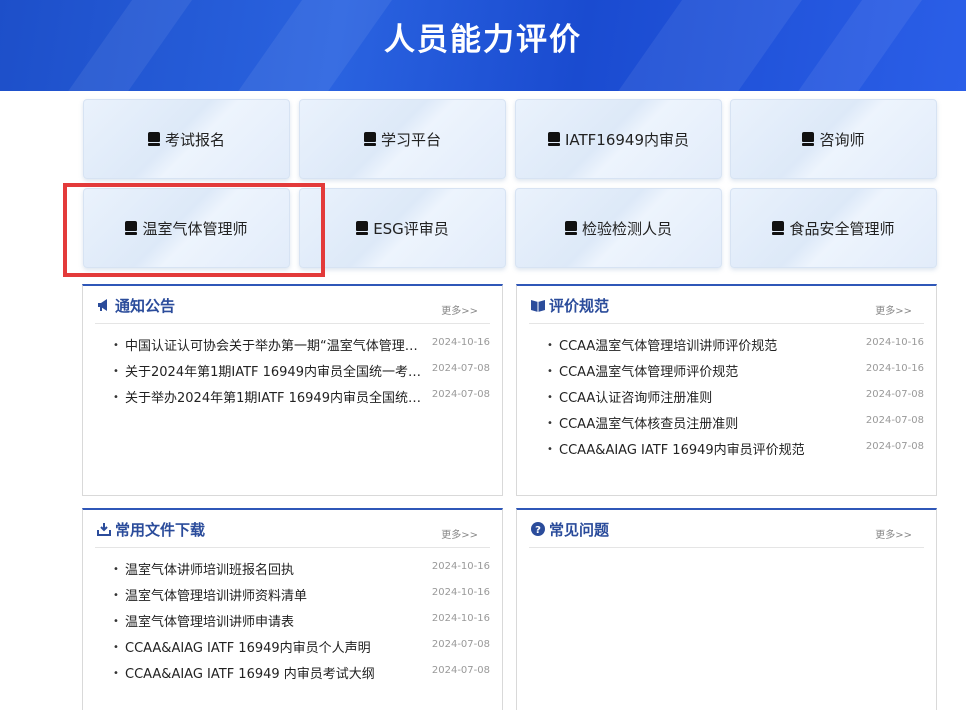 This screenshot has width=966, height=710. I want to click on download-icon, so click(104, 529).